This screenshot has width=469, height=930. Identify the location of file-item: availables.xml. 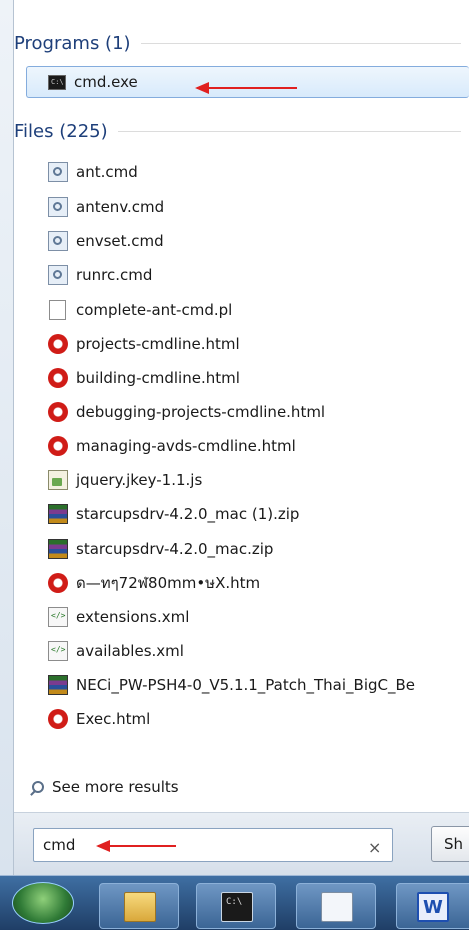
(116, 651).